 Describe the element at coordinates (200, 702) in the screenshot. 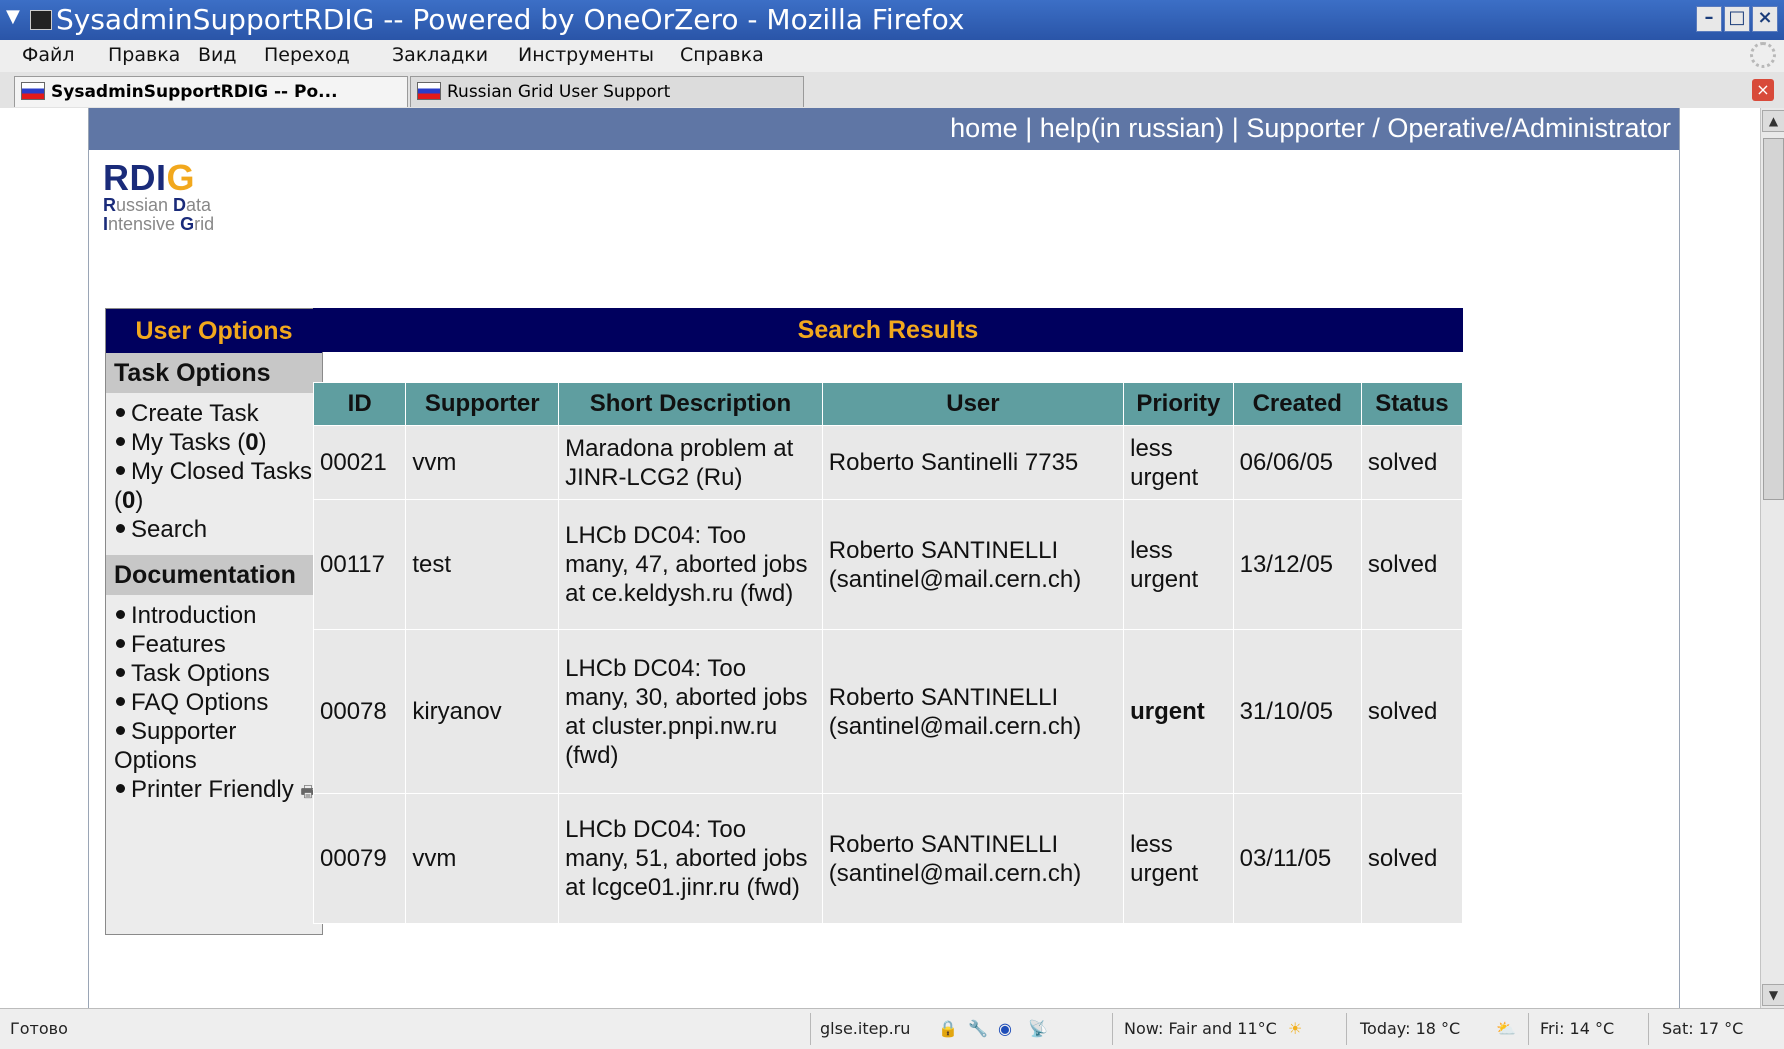

I see `sidebar-item-label: FAQ Options` at that location.